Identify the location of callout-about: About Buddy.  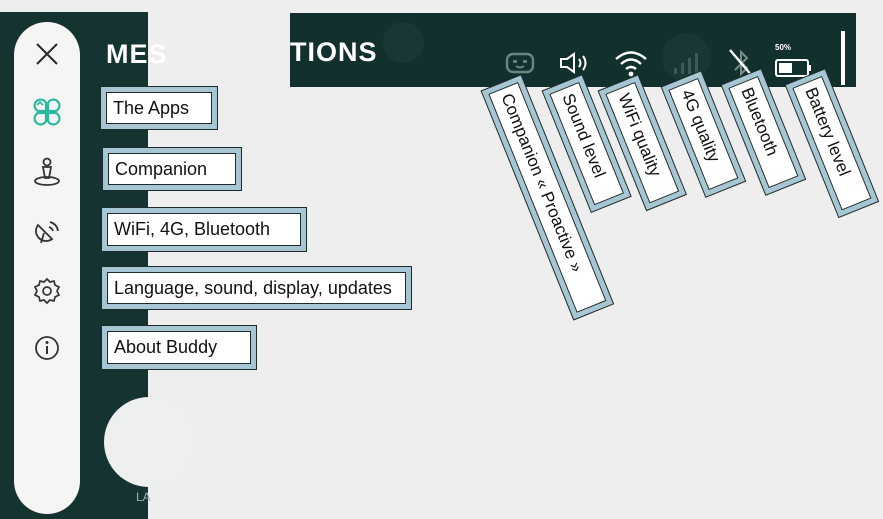
(179, 347).